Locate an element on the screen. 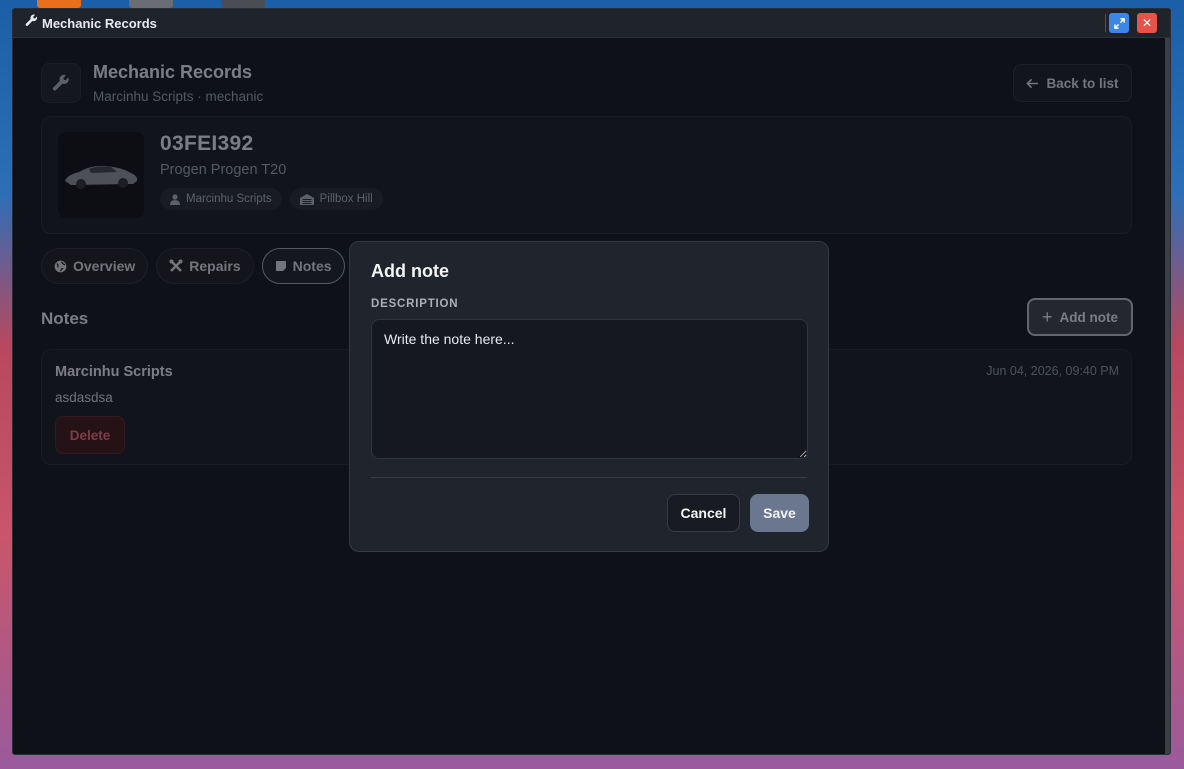  save-button: Save is located at coordinates (779, 513).